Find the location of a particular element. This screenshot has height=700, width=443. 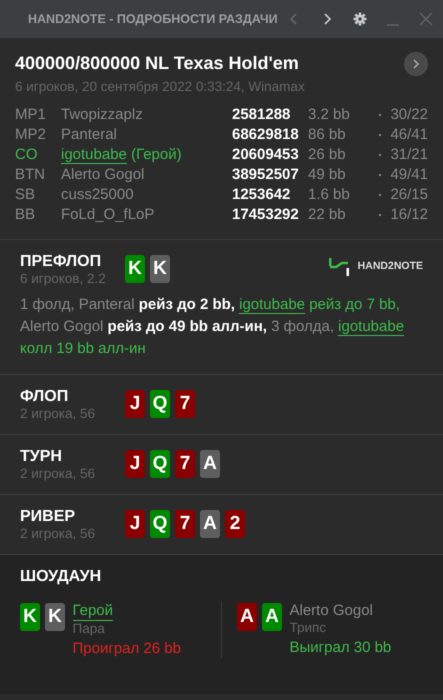

stack-cell-text: 26 bb is located at coordinates (327, 154).